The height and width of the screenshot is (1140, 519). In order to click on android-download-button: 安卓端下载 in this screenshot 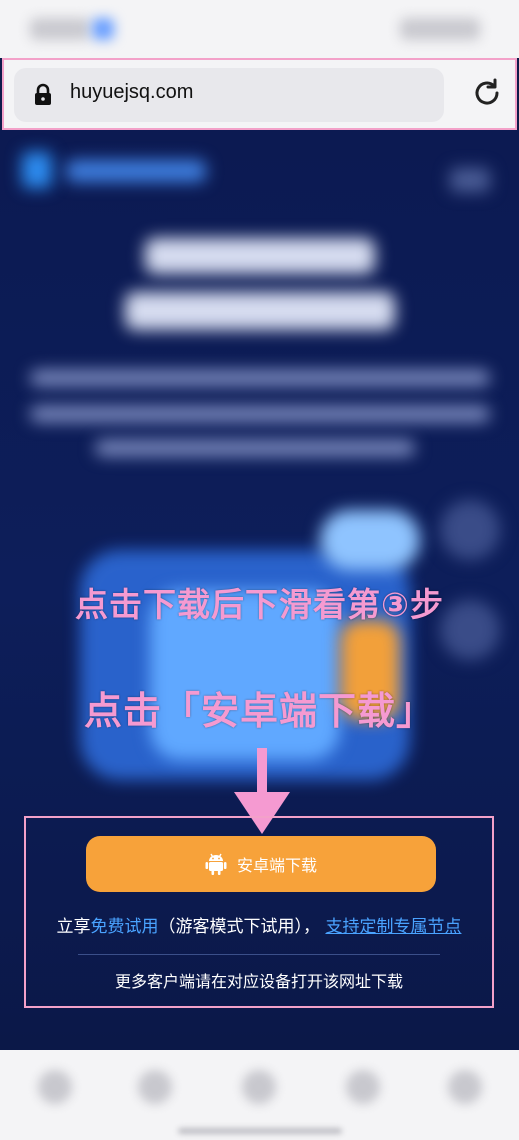, I will do `click(261, 864)`.